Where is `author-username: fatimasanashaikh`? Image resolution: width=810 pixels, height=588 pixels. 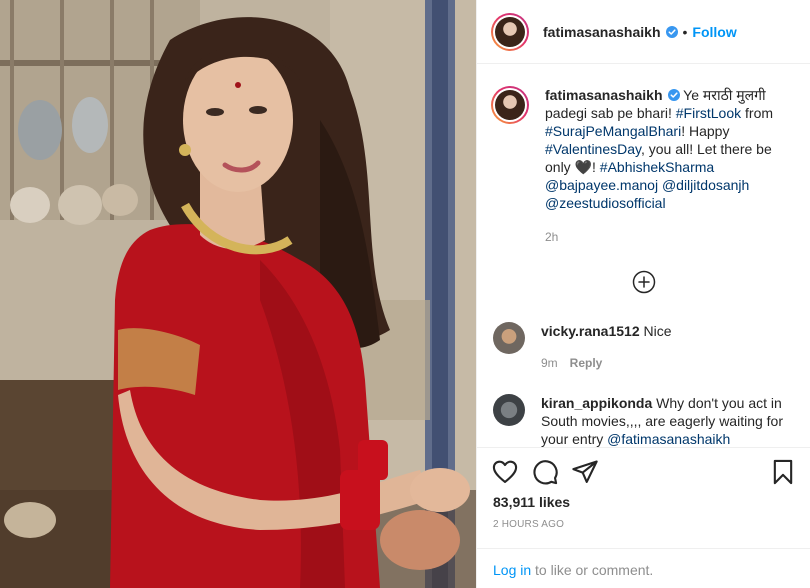 author-username: fatimasanashaikh is located at coordinates (602, 32).